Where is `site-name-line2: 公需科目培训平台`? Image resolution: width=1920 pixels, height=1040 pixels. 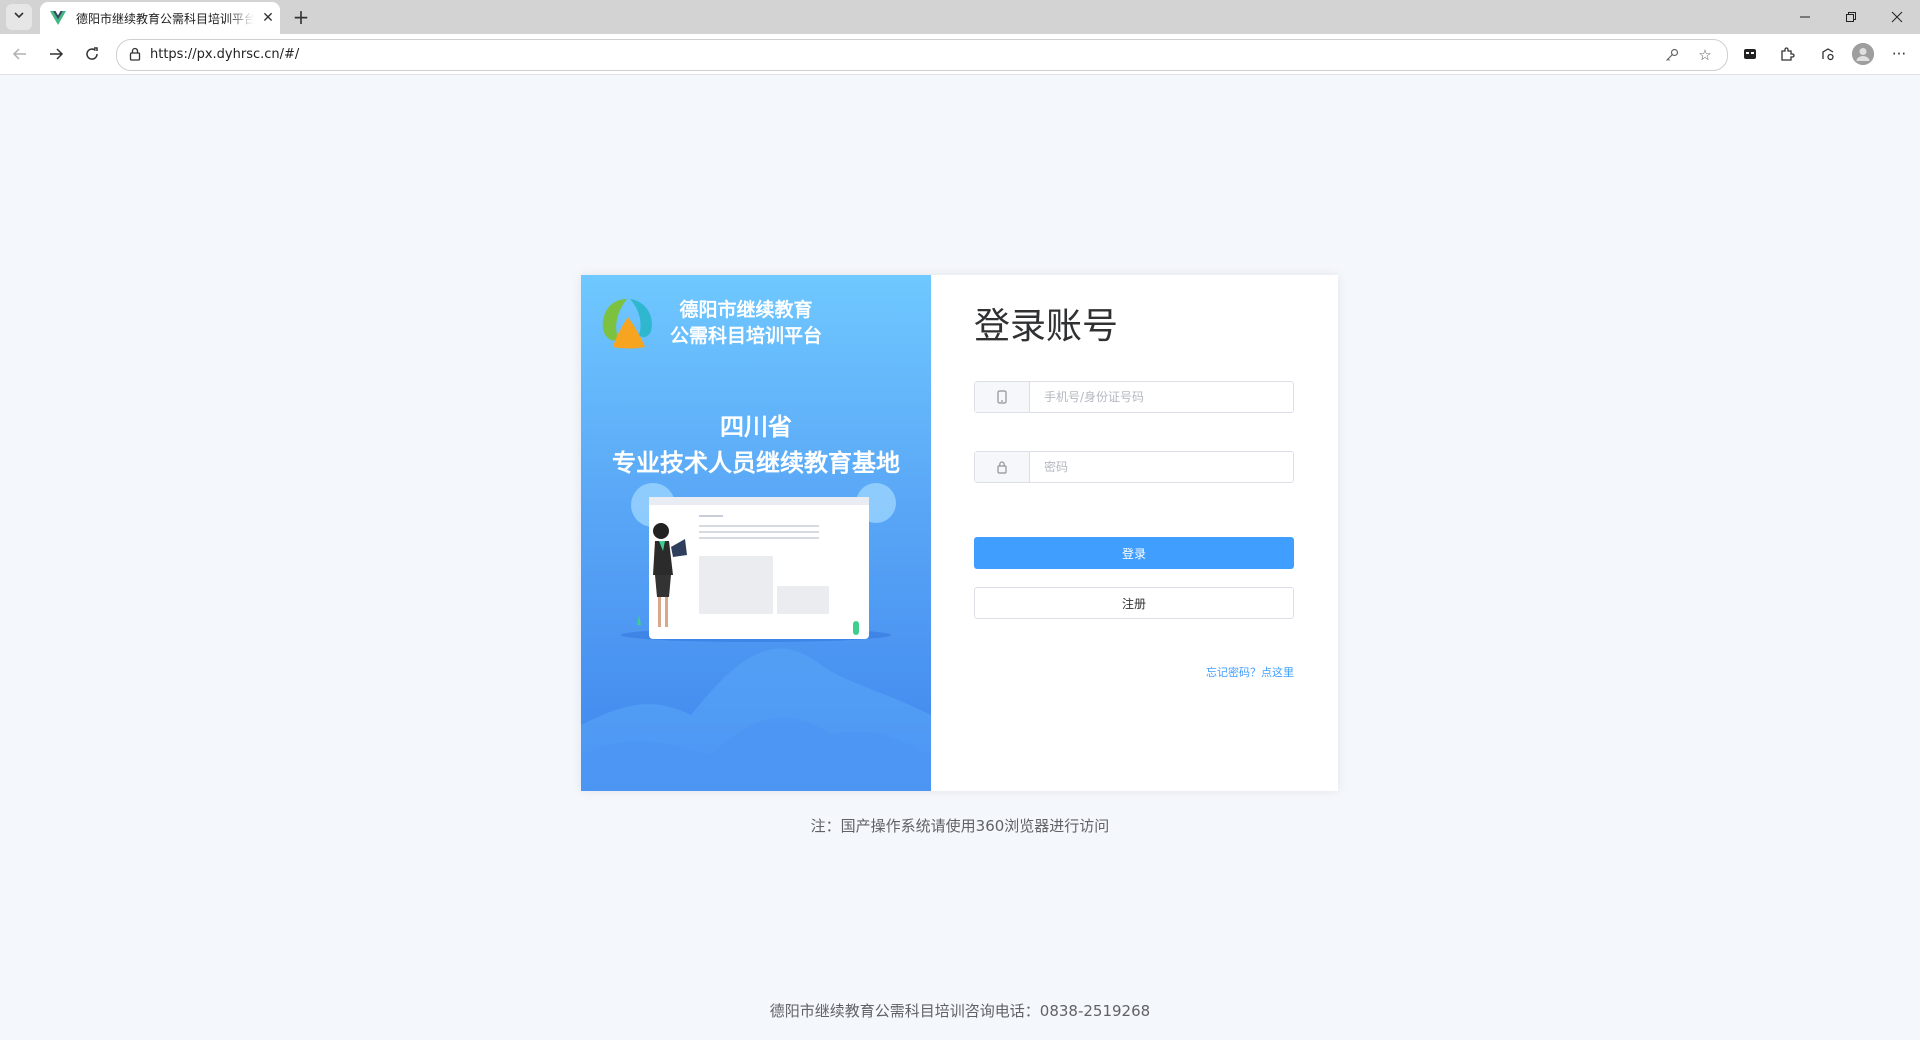 site-name-line2: 公需科目培训平台 is located at coordinates (745, 336).